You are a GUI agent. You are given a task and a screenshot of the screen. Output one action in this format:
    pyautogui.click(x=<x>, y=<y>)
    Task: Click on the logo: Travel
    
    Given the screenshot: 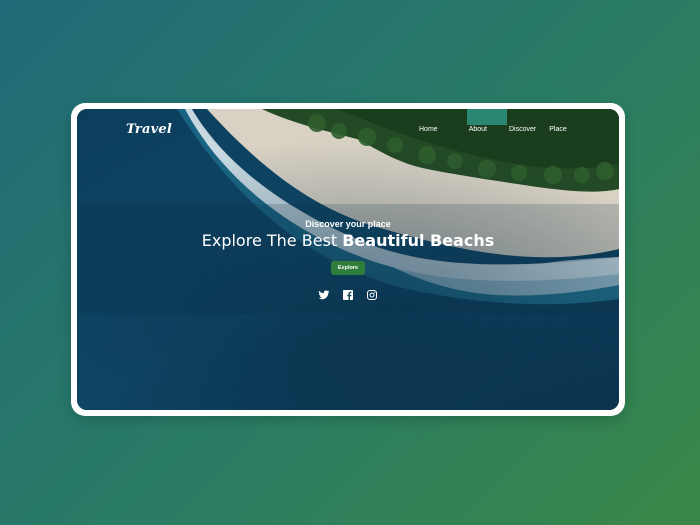 What is the action you would take?
    pyautogui.click(x=149, y=129)
    